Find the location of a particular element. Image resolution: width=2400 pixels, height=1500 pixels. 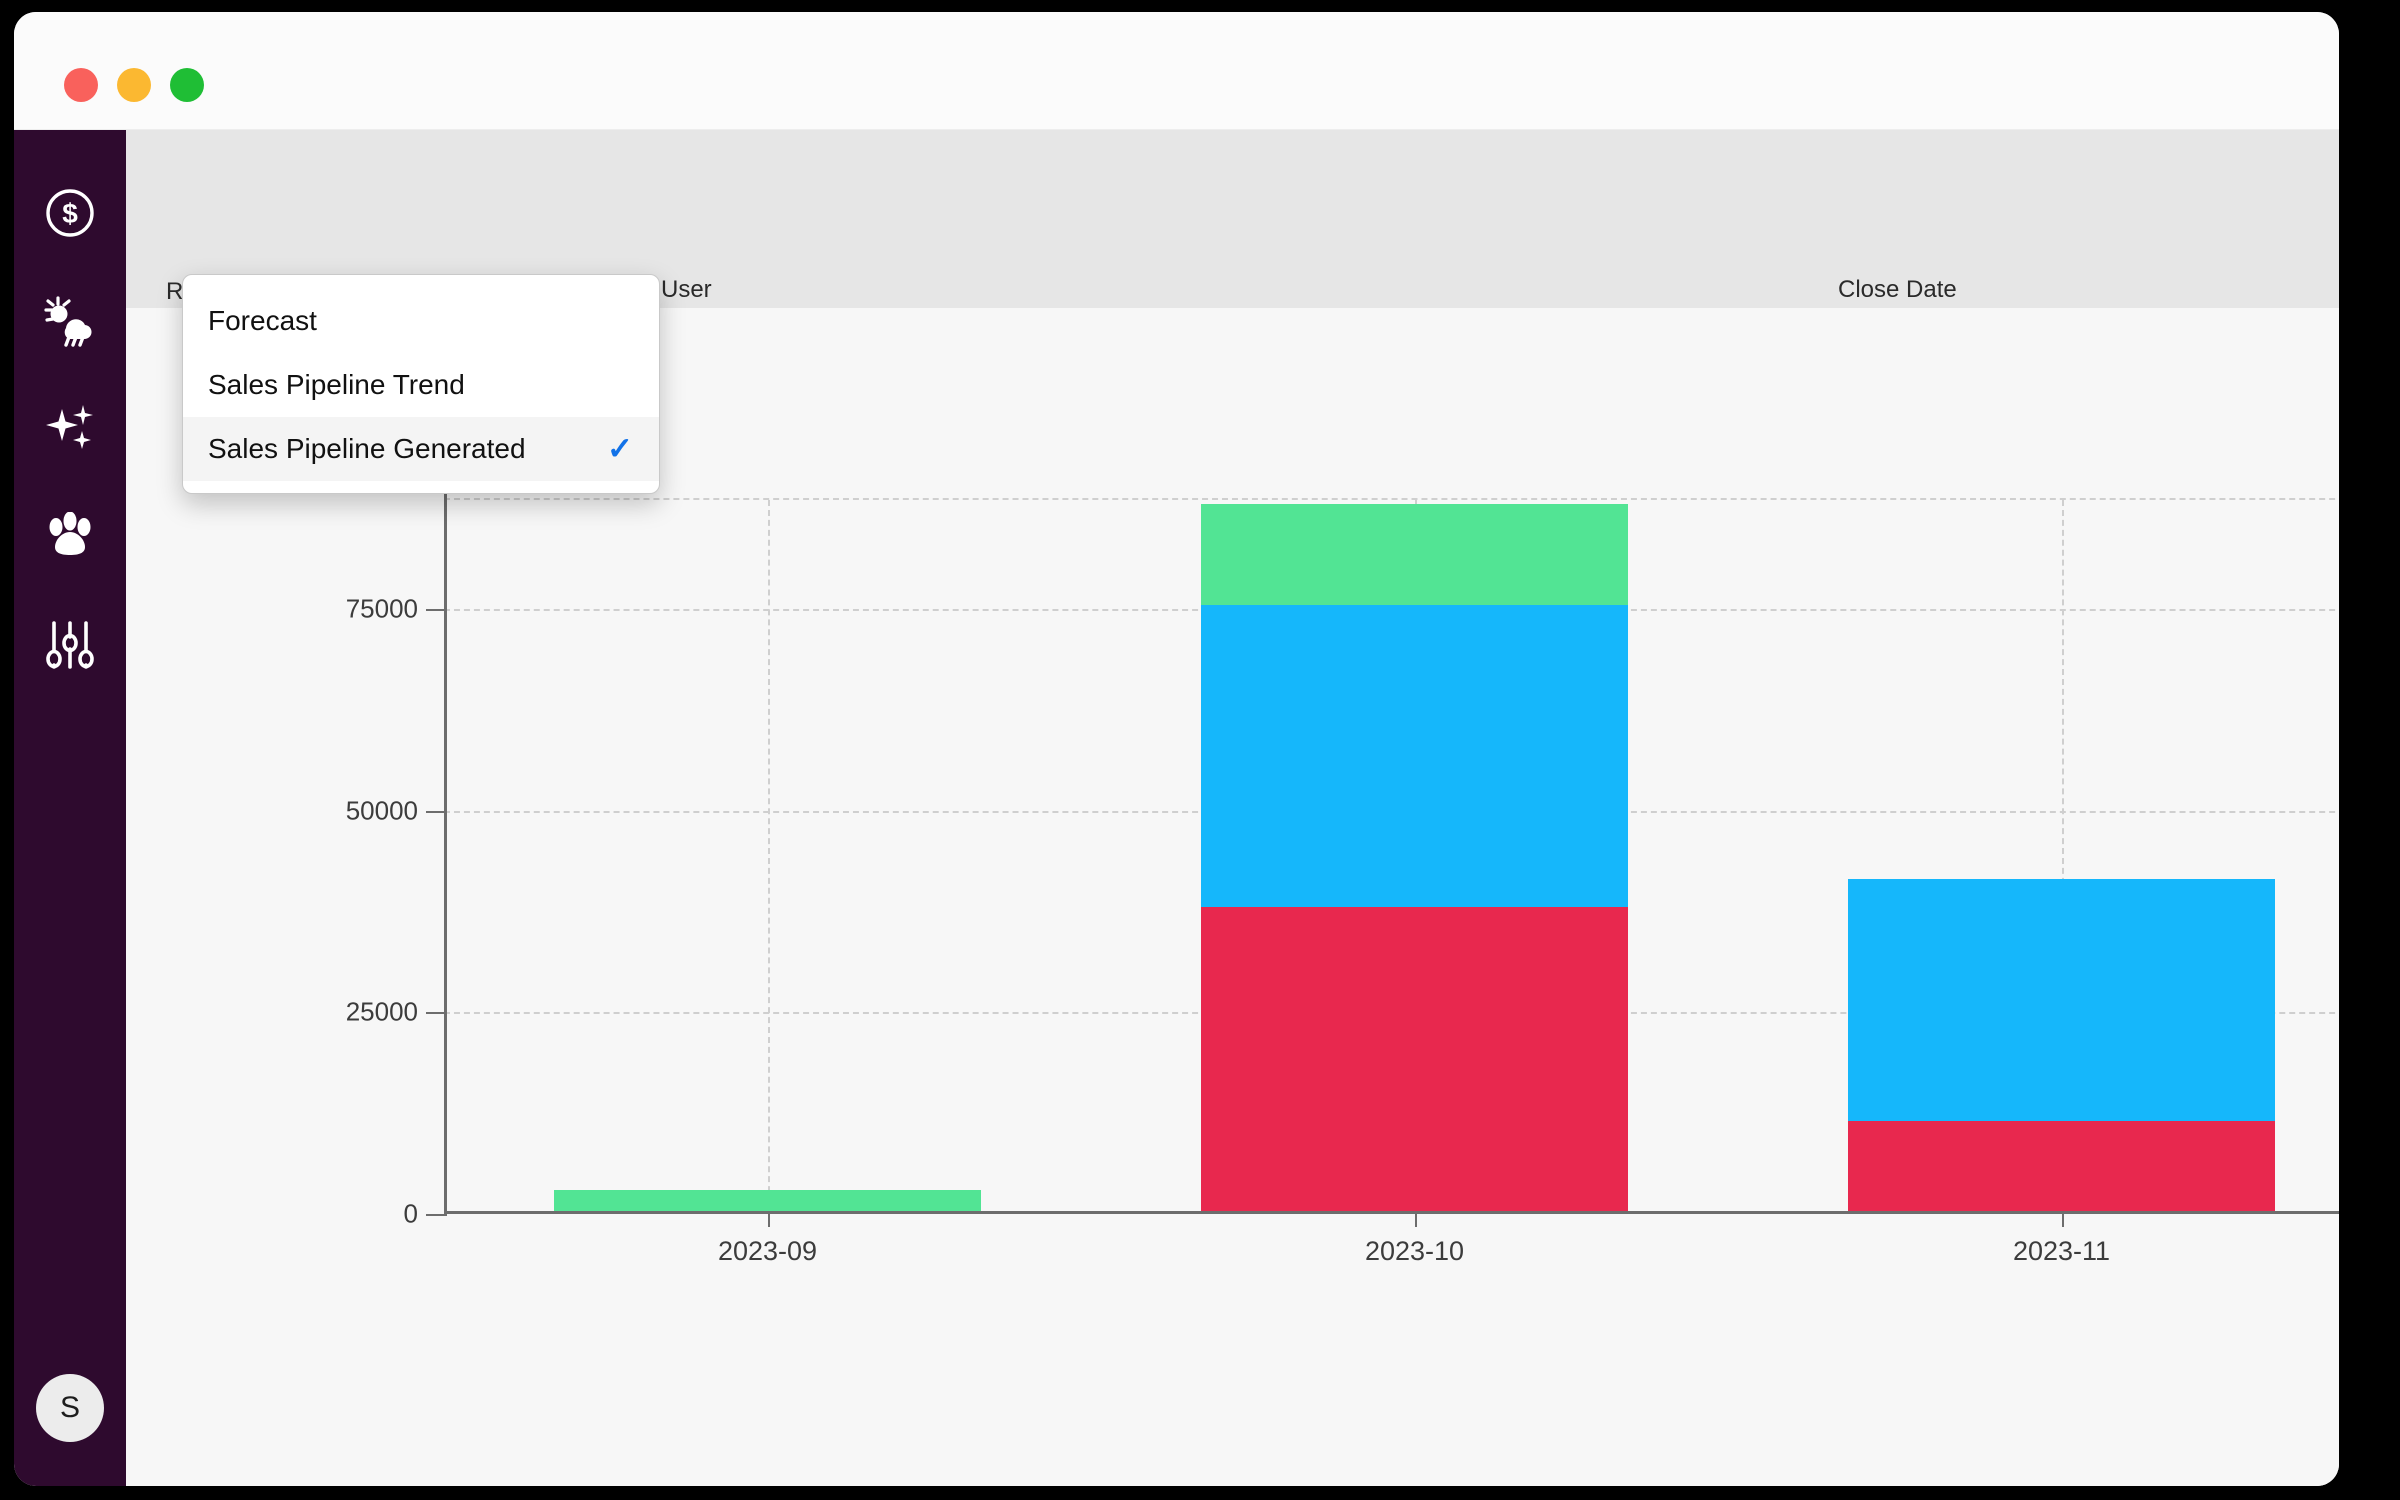

x-axis is located at coordinates (1391, 1212).